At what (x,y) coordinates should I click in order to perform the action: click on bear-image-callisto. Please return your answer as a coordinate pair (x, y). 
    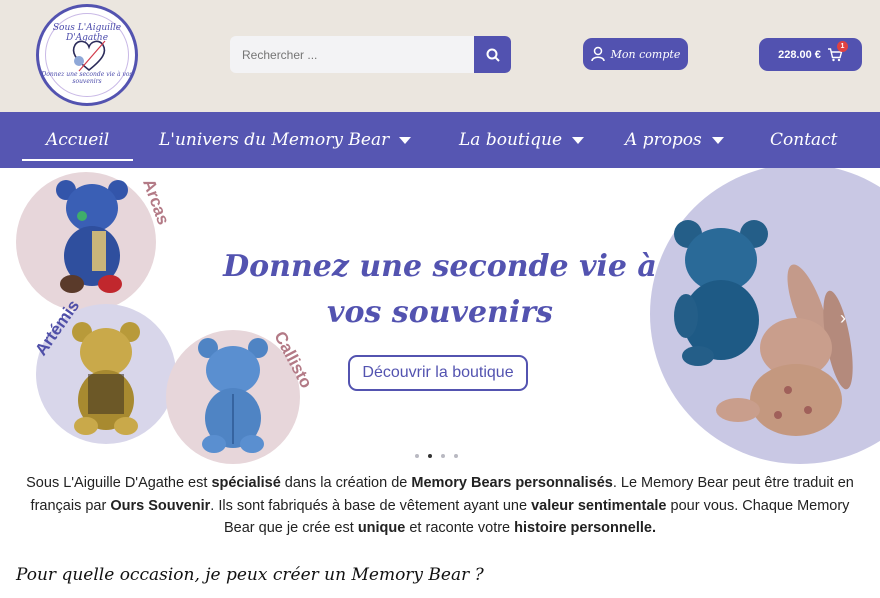
    Looking at the image, I should click on (233, 395).